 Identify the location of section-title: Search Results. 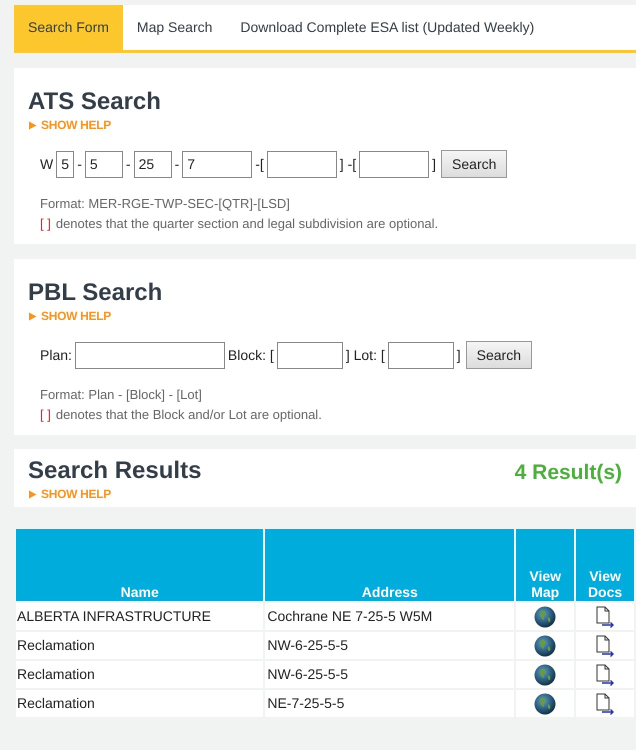
(115, 471).